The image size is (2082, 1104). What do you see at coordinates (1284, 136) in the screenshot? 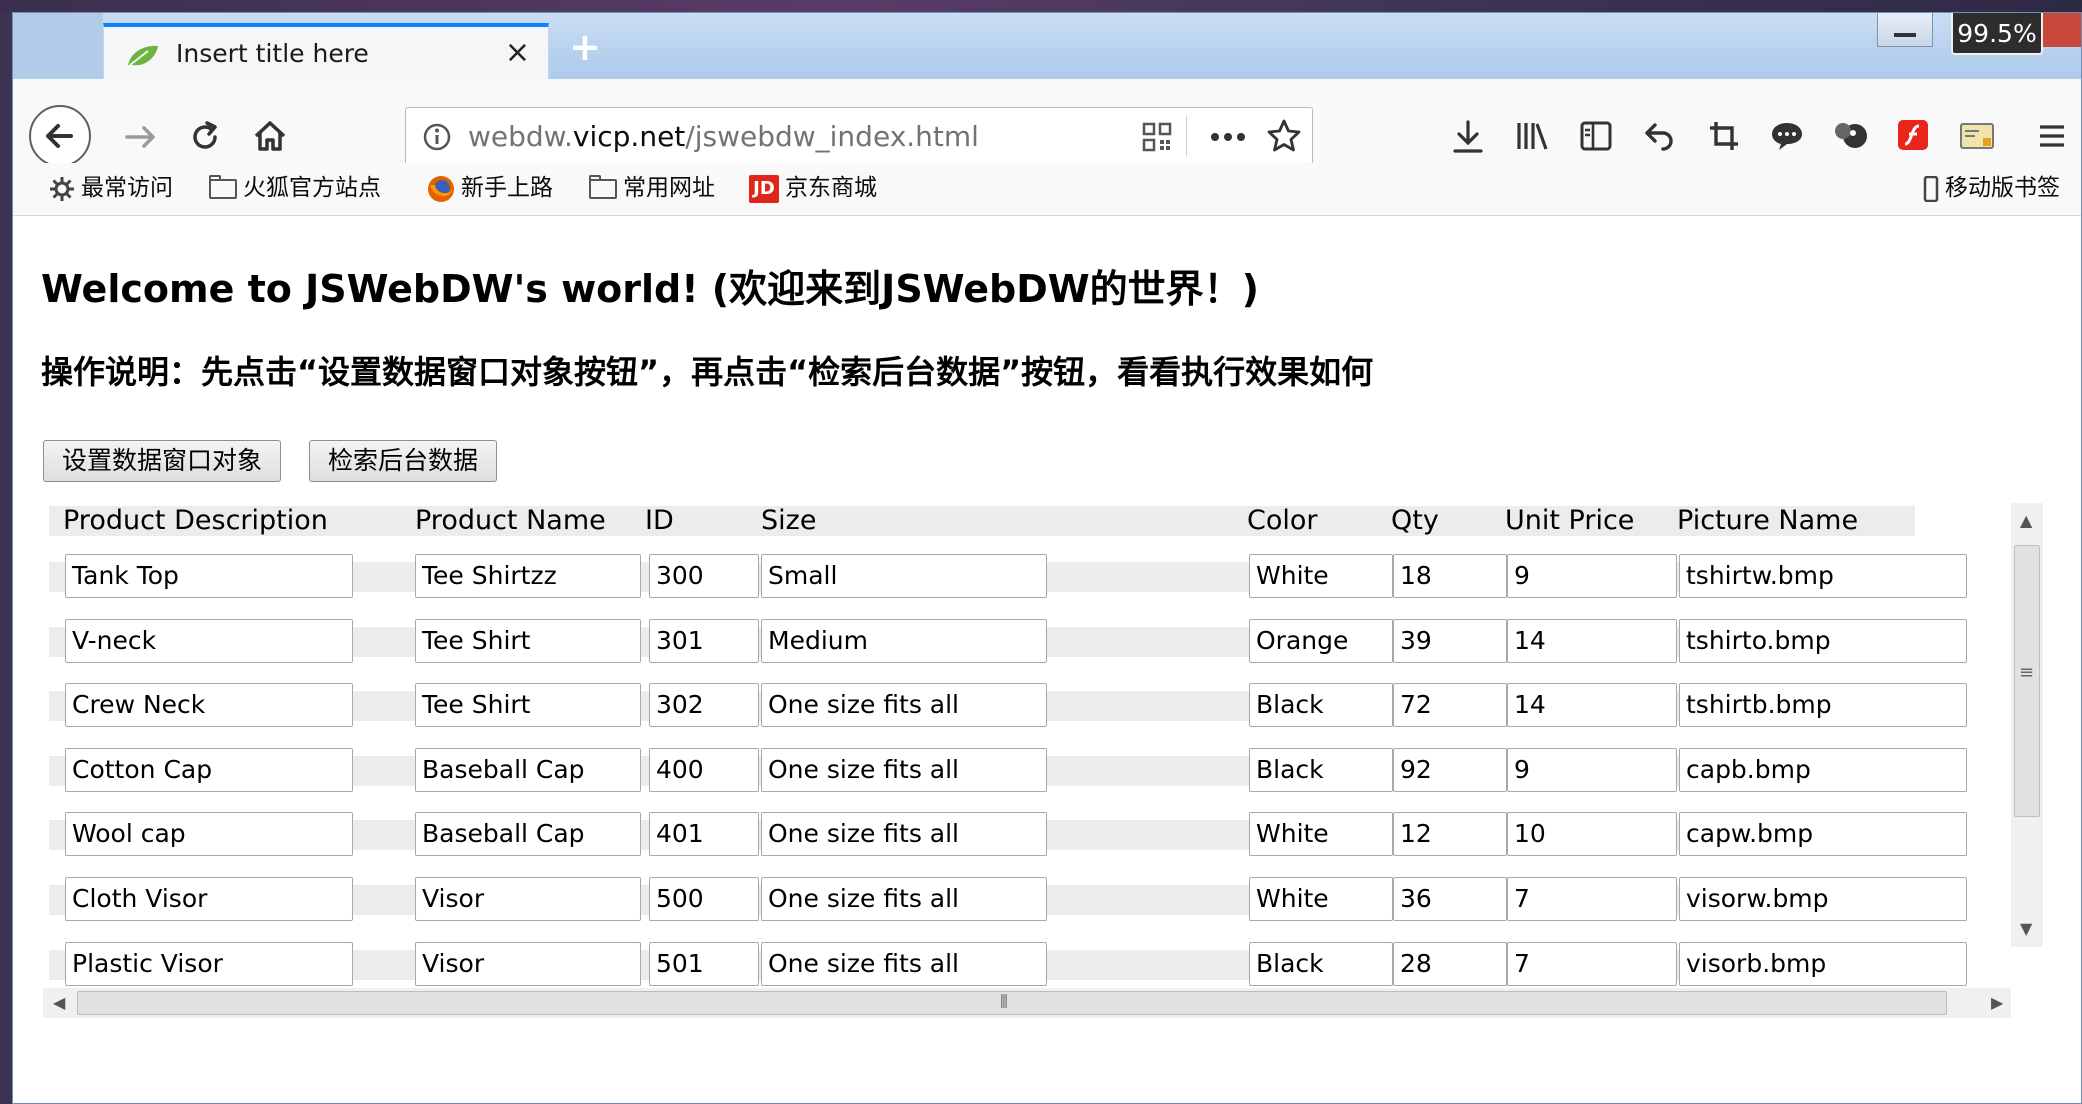
I see `bookmark-star-icon` at bounding box center [1284, 136].